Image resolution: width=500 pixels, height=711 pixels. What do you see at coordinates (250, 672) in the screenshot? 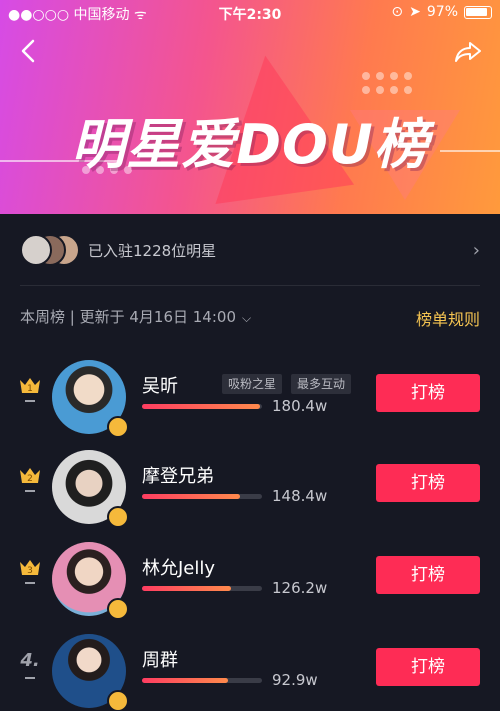
I see `ranking-row: 4. 周群 92.9w 打榜` at bounding box center [250, 672].